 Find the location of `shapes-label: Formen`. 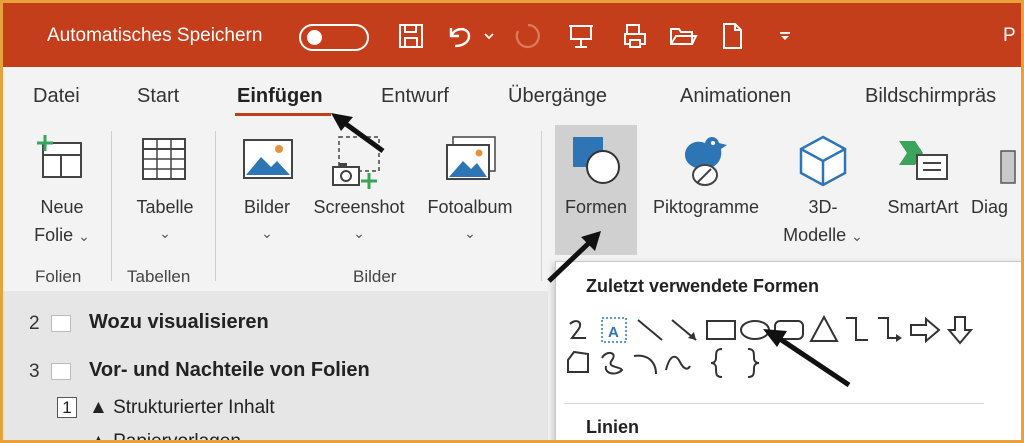

shapes-label: Formen is located at coordinates (595, 207).